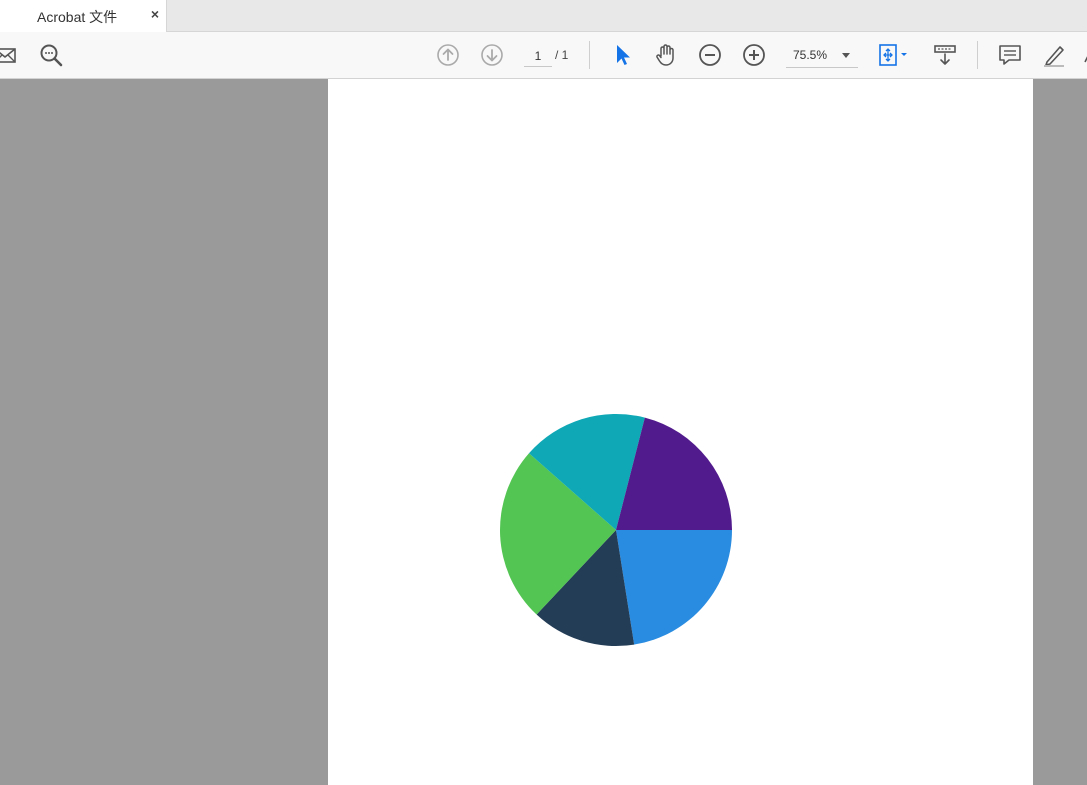 This screenshot has width=1087, height=785. Describe the element at coordinates (51, 55) in the screenshot. I see `search-icon` at that location.